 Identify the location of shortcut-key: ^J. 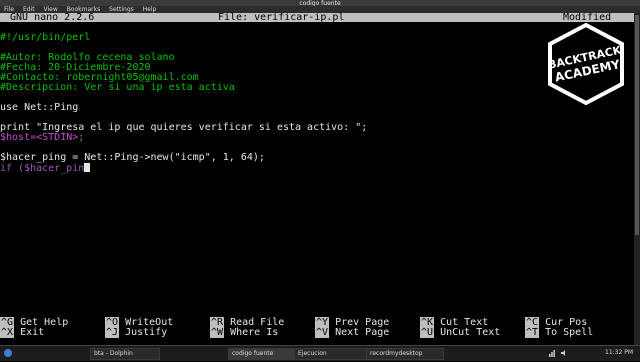
(112, 332).